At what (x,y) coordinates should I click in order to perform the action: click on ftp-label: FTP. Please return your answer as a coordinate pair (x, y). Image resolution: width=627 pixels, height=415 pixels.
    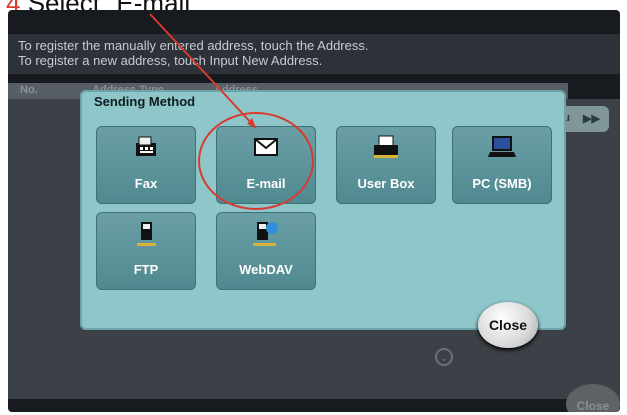
    Looking at the image, I should click on (146, 269).